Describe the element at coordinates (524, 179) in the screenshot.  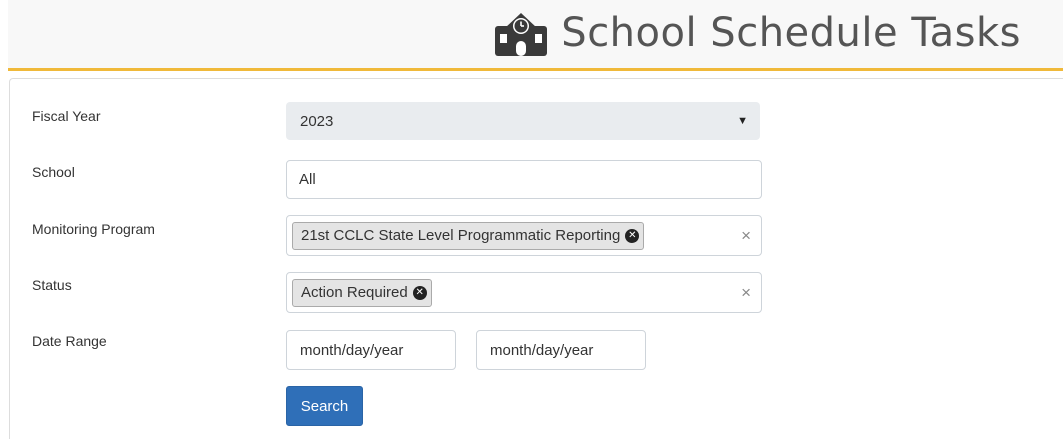
I see `school-select: All` at that location.